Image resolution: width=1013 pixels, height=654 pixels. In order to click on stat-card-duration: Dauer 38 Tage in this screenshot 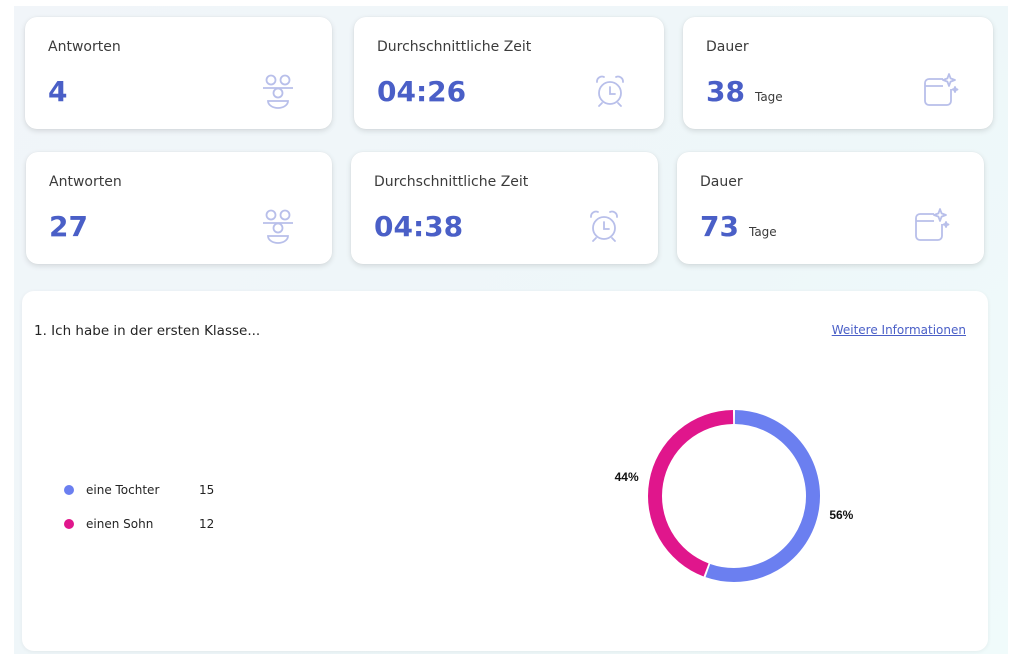, I will do `click(838, 73)`.